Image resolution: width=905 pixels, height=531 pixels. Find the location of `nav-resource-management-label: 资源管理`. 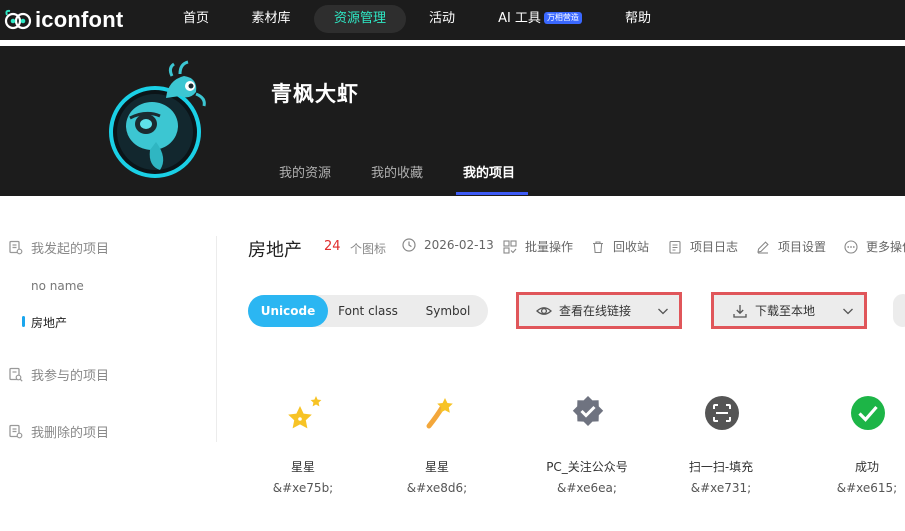

nav-resource-management-label: 资源管理 is located at coordinates (359, 18).